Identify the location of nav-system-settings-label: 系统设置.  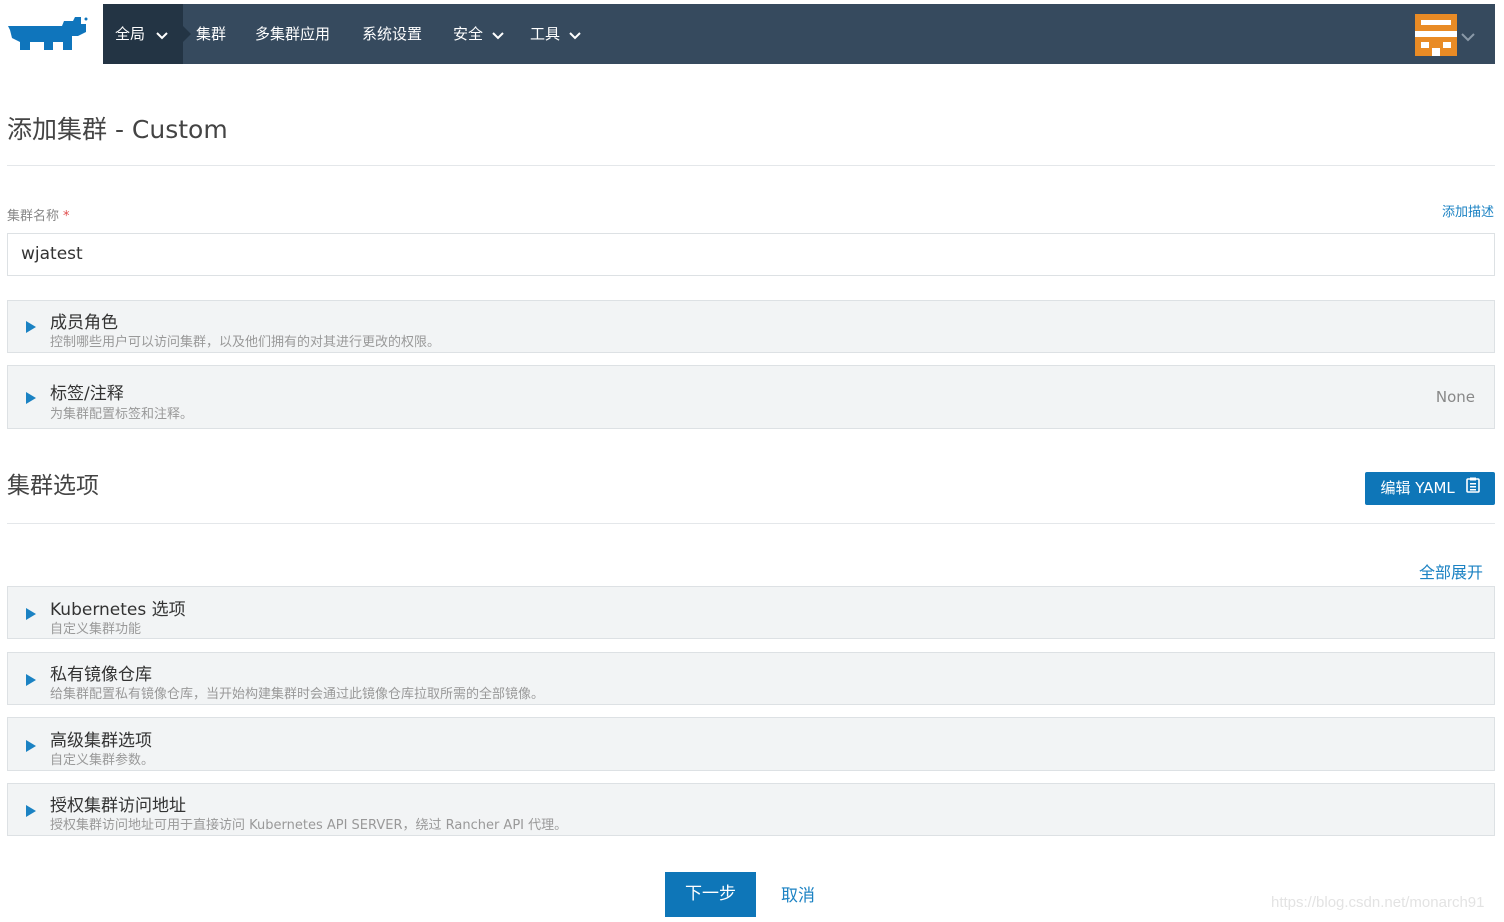
(392, 34).